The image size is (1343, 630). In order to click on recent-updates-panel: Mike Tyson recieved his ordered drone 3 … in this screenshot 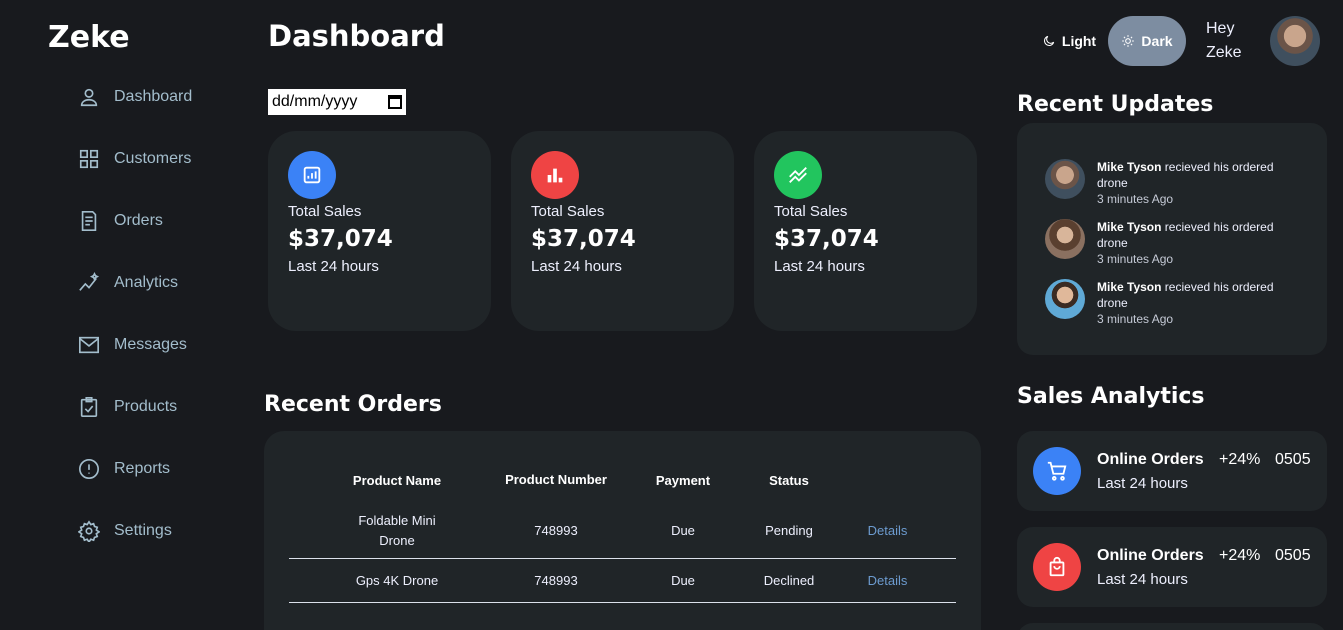, I will do `click(1172, 239)`.